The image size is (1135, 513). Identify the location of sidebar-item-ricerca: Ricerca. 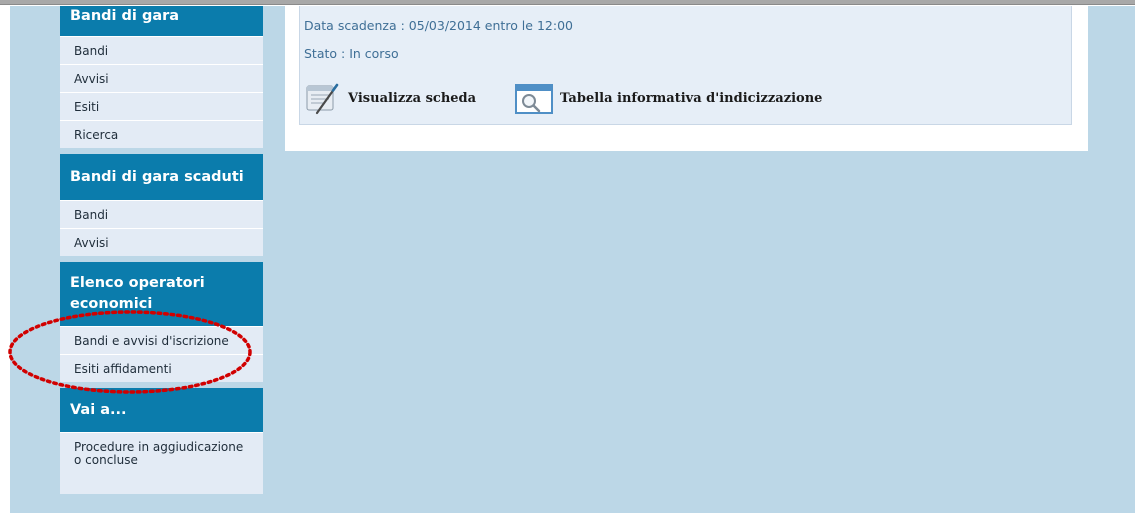
(161, 134).